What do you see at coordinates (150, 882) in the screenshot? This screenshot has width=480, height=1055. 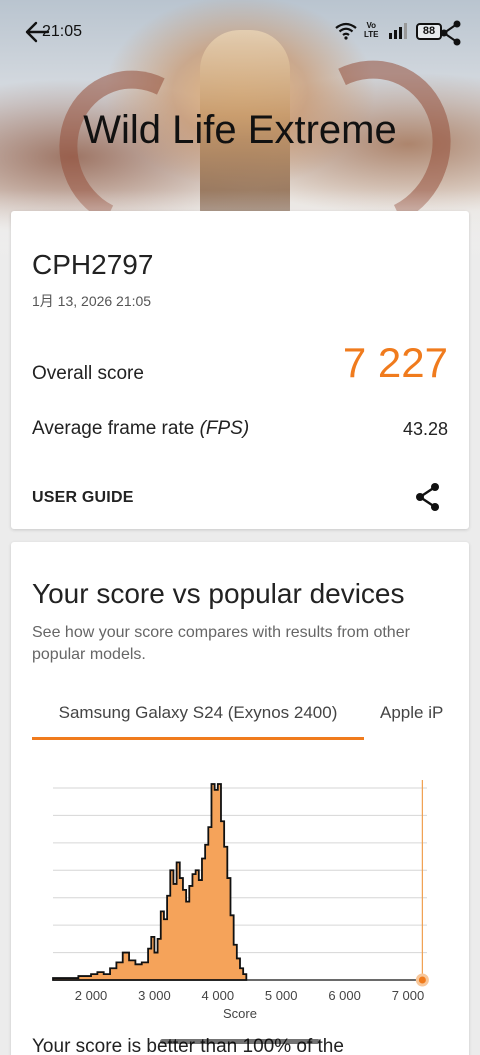 I see `histogram-area` at bounding box center [150, 882].